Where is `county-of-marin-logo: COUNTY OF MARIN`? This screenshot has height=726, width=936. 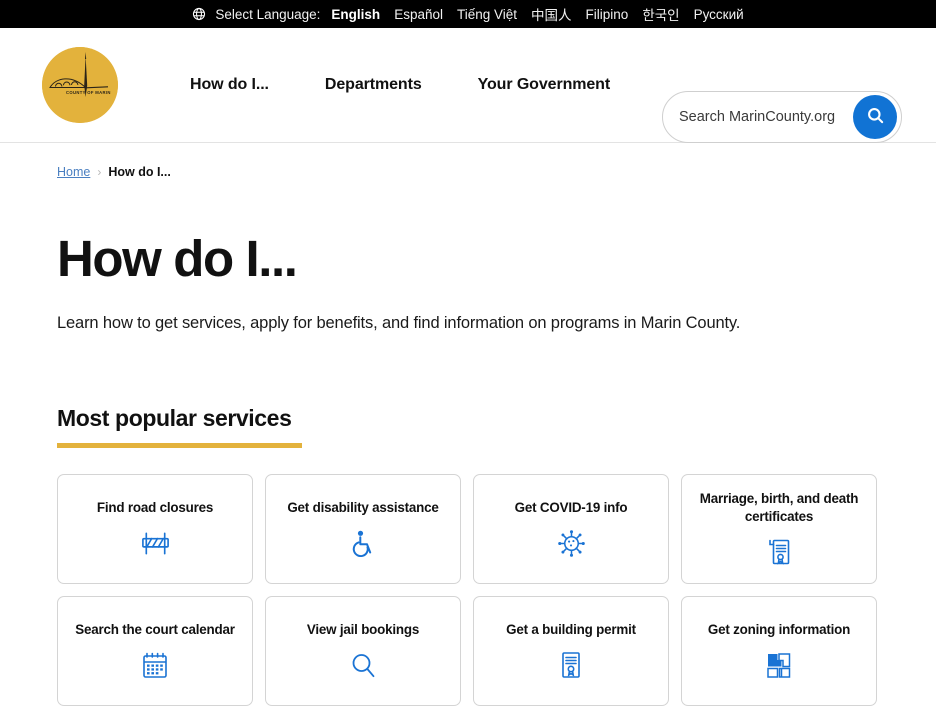 county-of-marin-logo: COUNTY OF MARIN is located at coordinates (80, 85).